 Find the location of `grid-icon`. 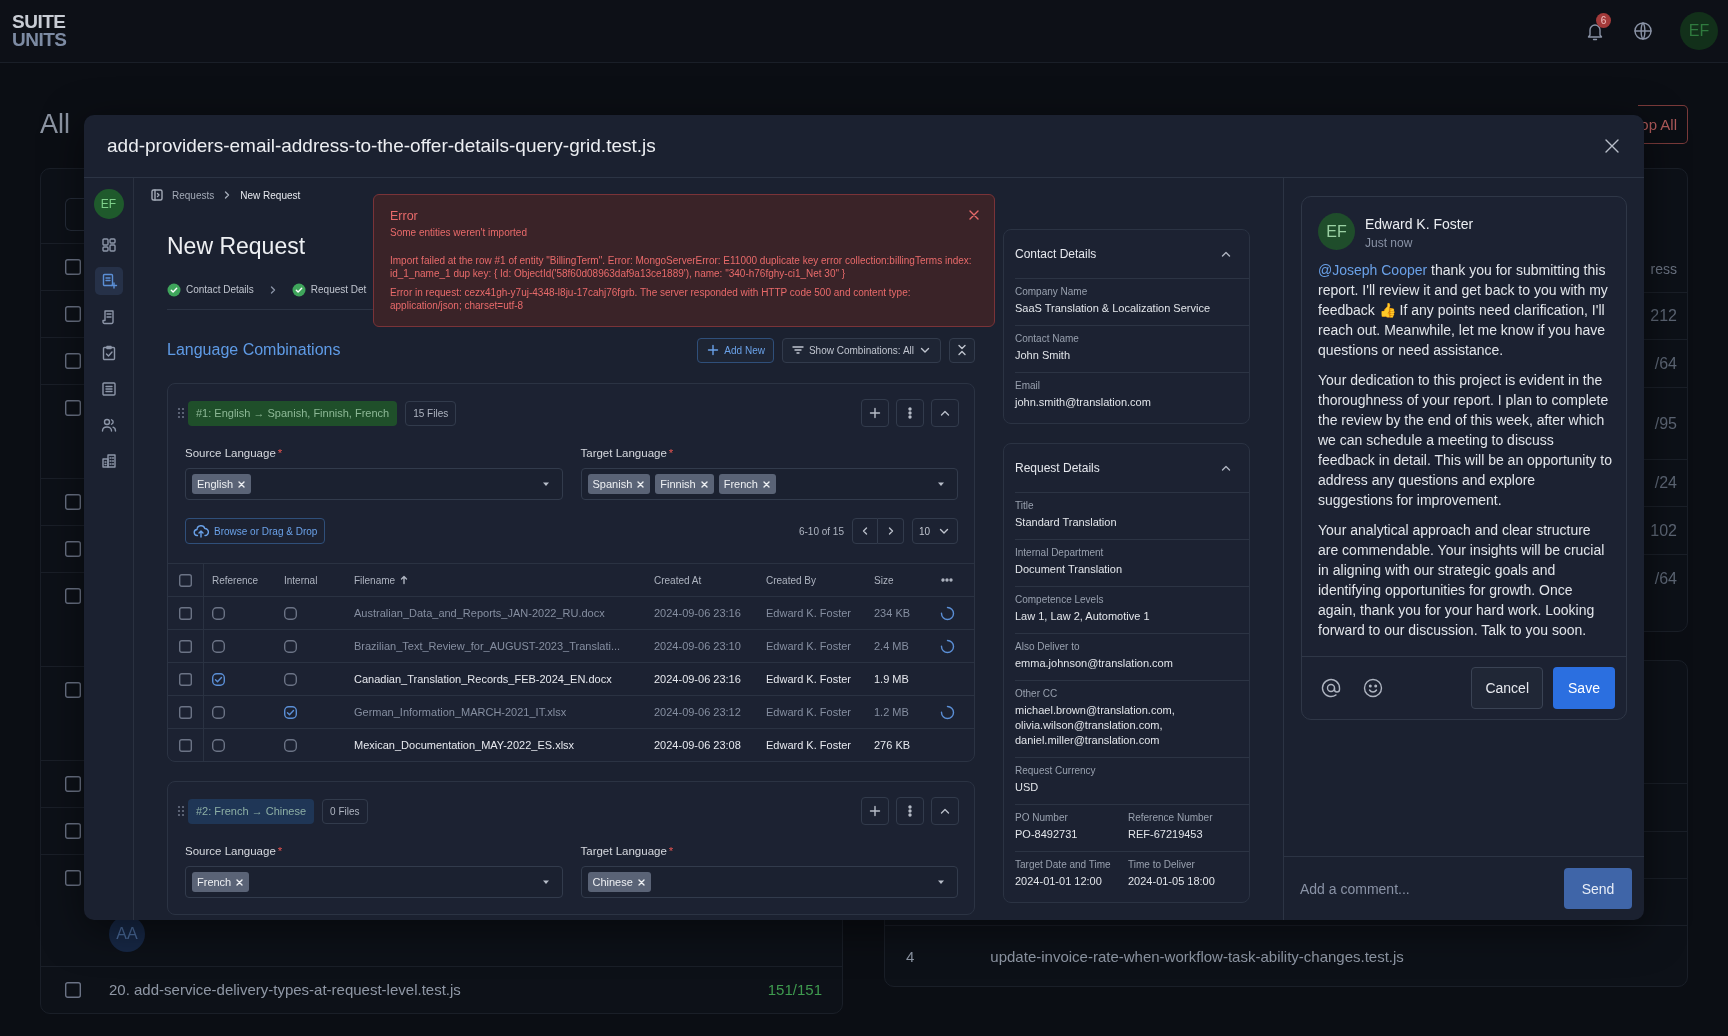

grid-icon is located at coordinates (108, 245).